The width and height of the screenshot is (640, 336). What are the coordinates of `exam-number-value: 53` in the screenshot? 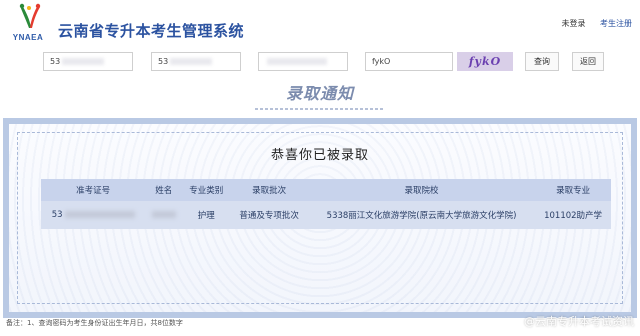 It's located at (55, 61).